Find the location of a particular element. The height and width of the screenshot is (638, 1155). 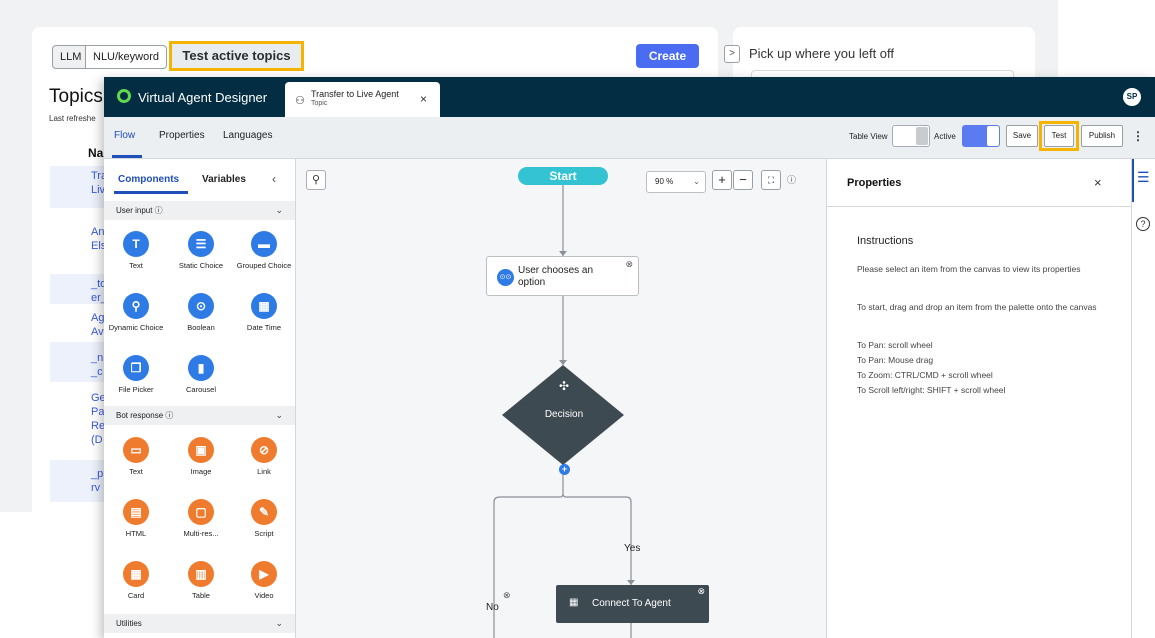

add-icon: + is located at coordinates (564, 469).